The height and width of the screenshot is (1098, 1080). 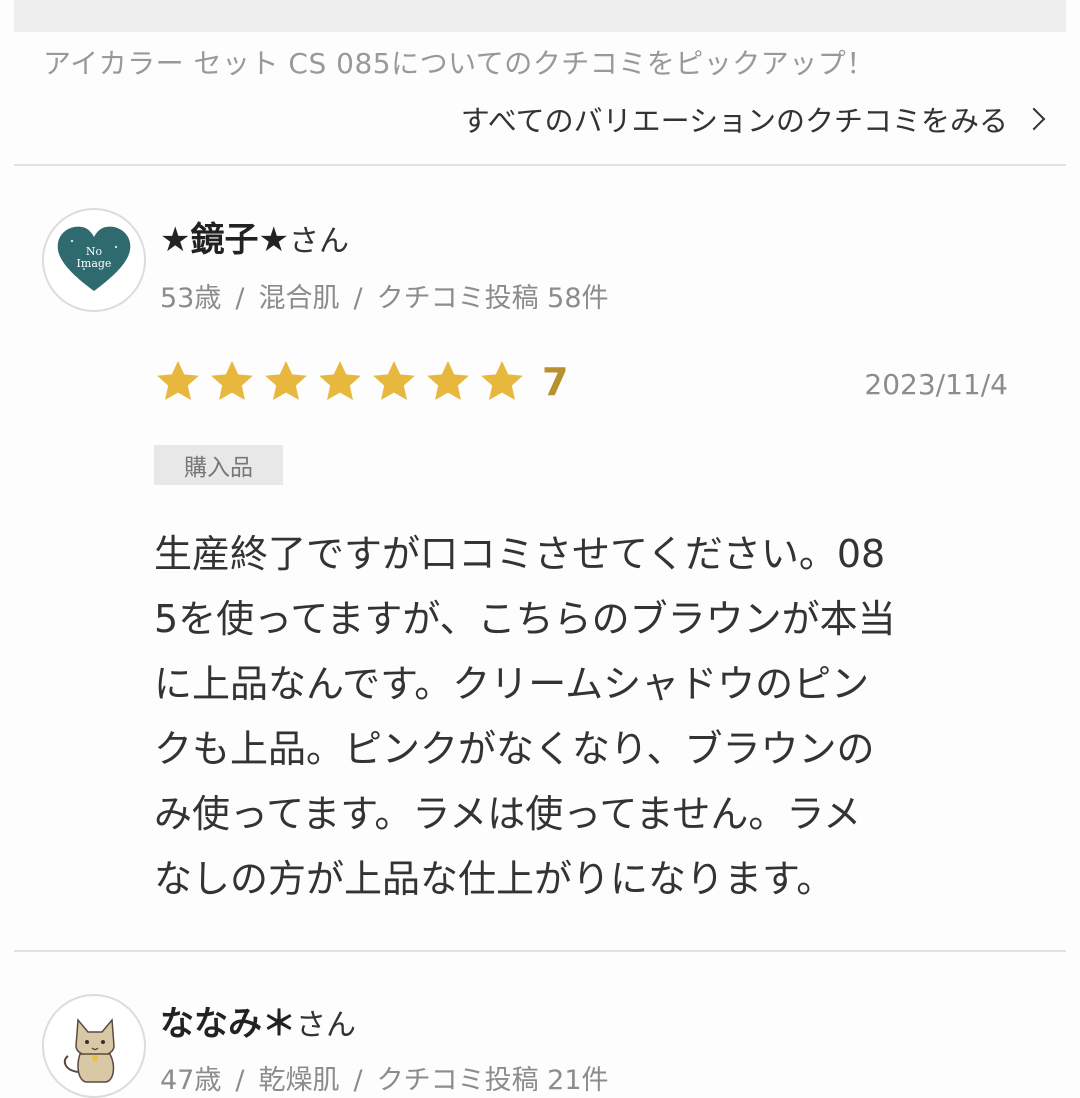 What do you see at coordinates (936, 384) in the screenshot?
I see `review-date: 2023/11/4` at bounding box center [936, 384].